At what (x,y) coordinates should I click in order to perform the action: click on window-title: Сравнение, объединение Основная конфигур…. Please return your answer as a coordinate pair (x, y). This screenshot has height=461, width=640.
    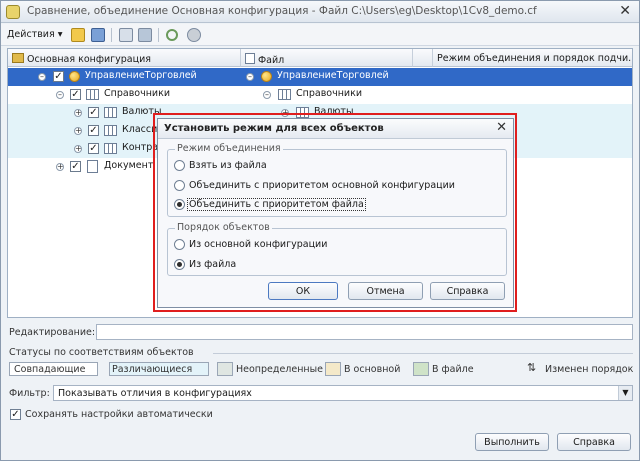
    Looking at the image, I should click on (282, 11).